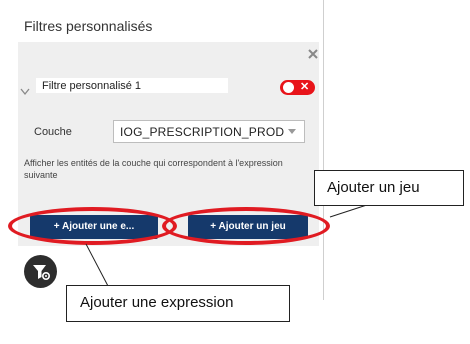 The width and height of the screenshot is (470, 344). What do you see at coordinates (92, 86) in the screenshot?
I see `filter-name: Filtre personnalisé 1` at bounding box center [92, 86].